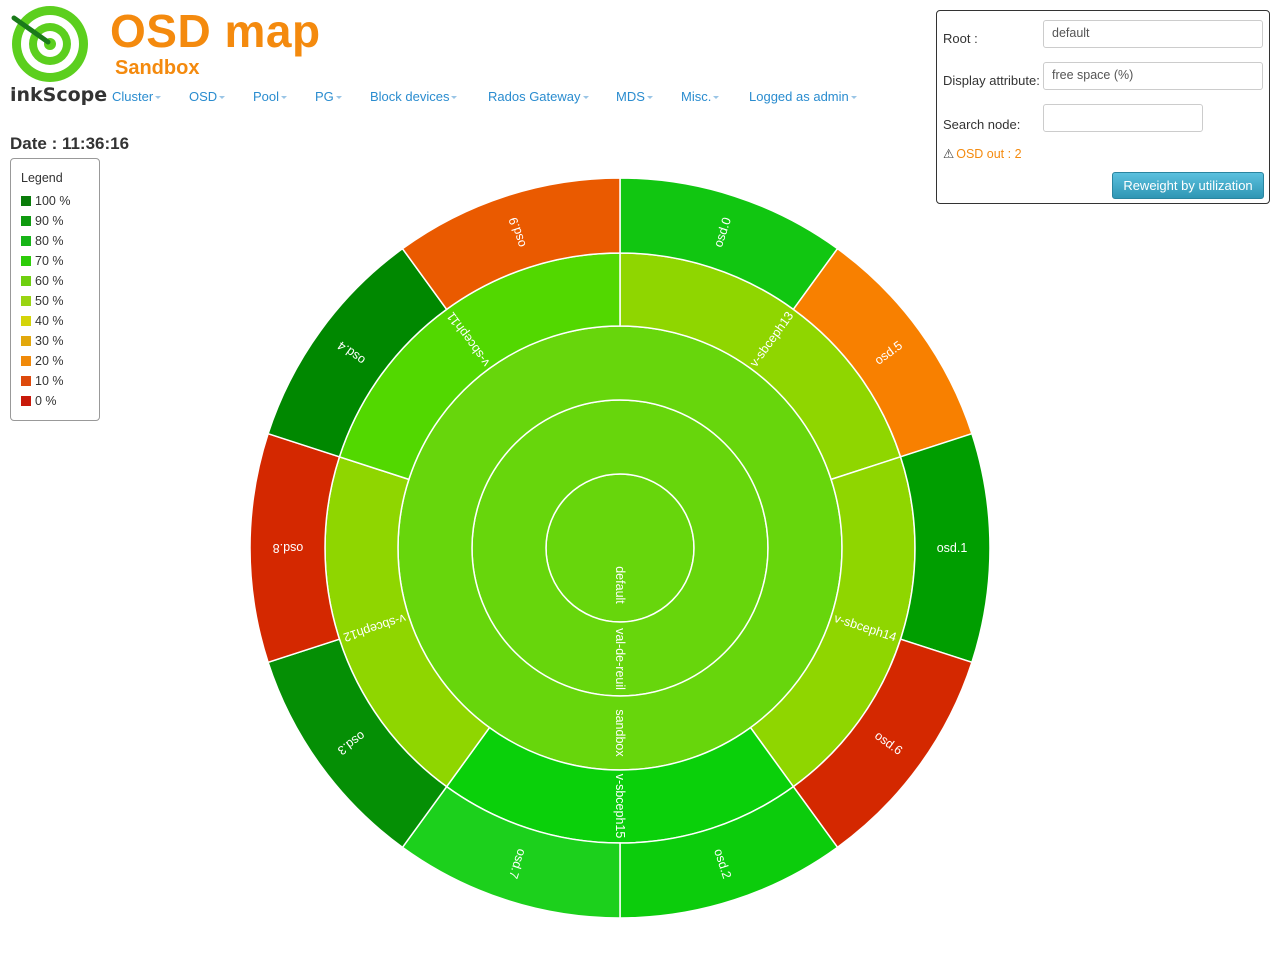 This screenshot has height=960, width=1280. Describe the element at coordinates (952, 548) in the screenshot. I see `osd-node-label: osd.1` at that location.